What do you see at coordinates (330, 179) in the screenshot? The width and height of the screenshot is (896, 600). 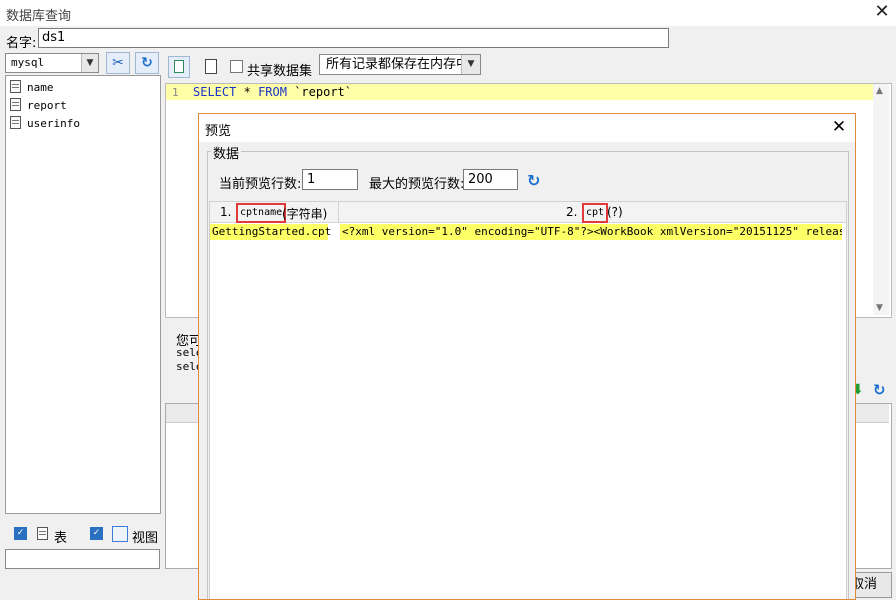 I see `current-rows-input: 1` at bounding box center [330, 179].